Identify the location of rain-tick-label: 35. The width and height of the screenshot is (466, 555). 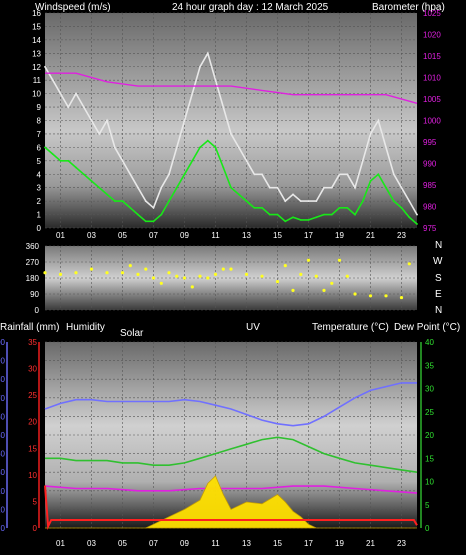
(32, 342).